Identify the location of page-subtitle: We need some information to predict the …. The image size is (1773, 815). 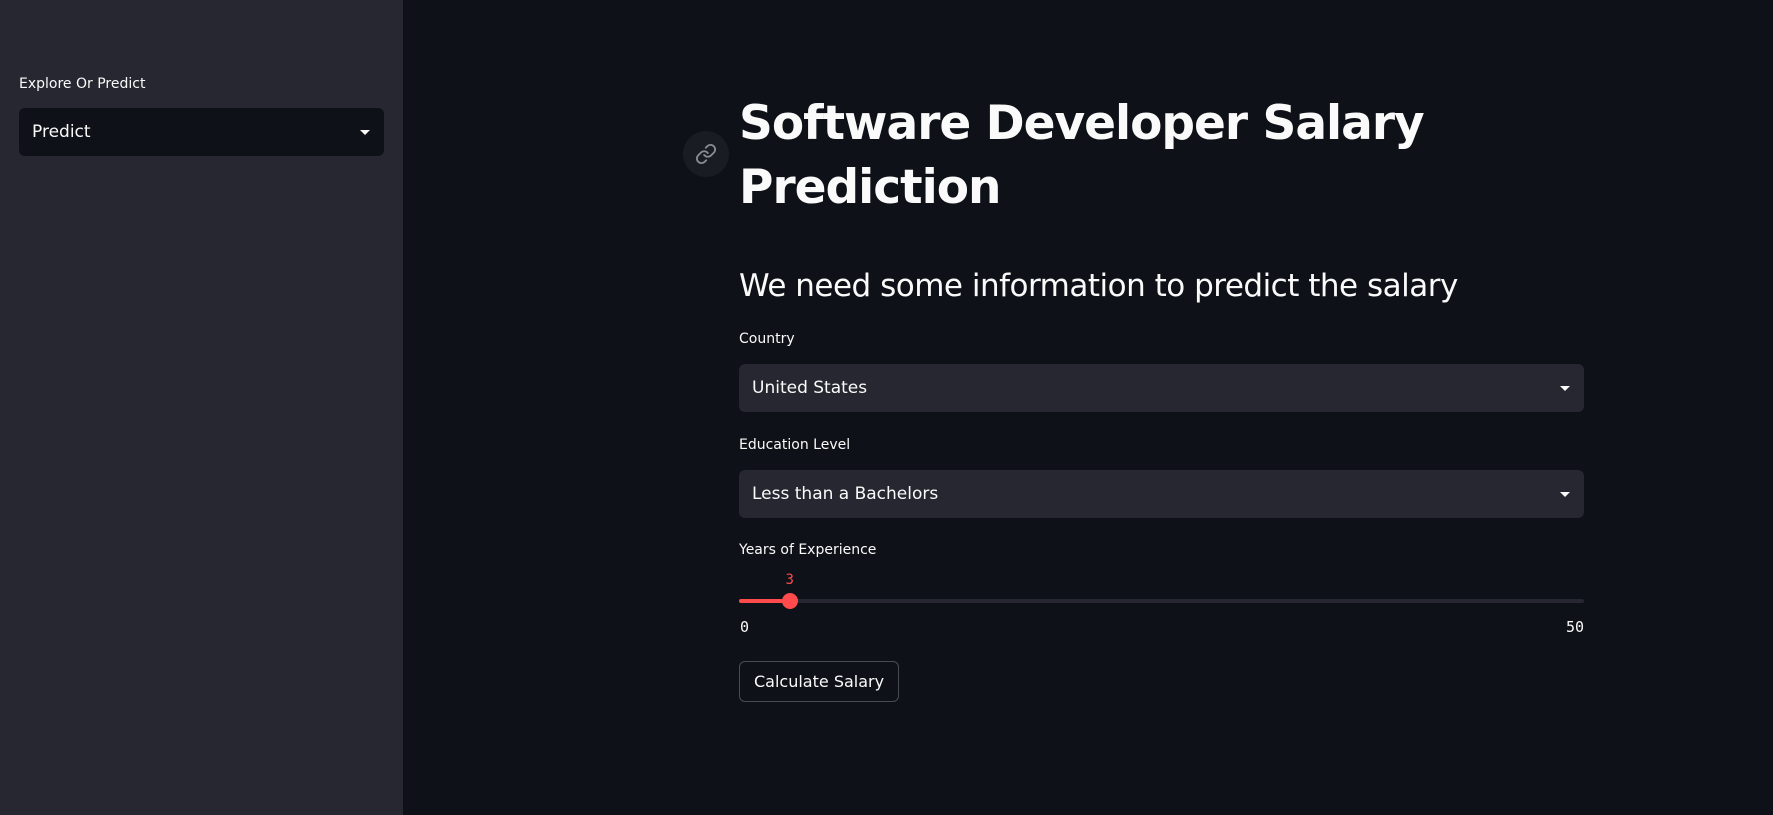
(1098, 286).